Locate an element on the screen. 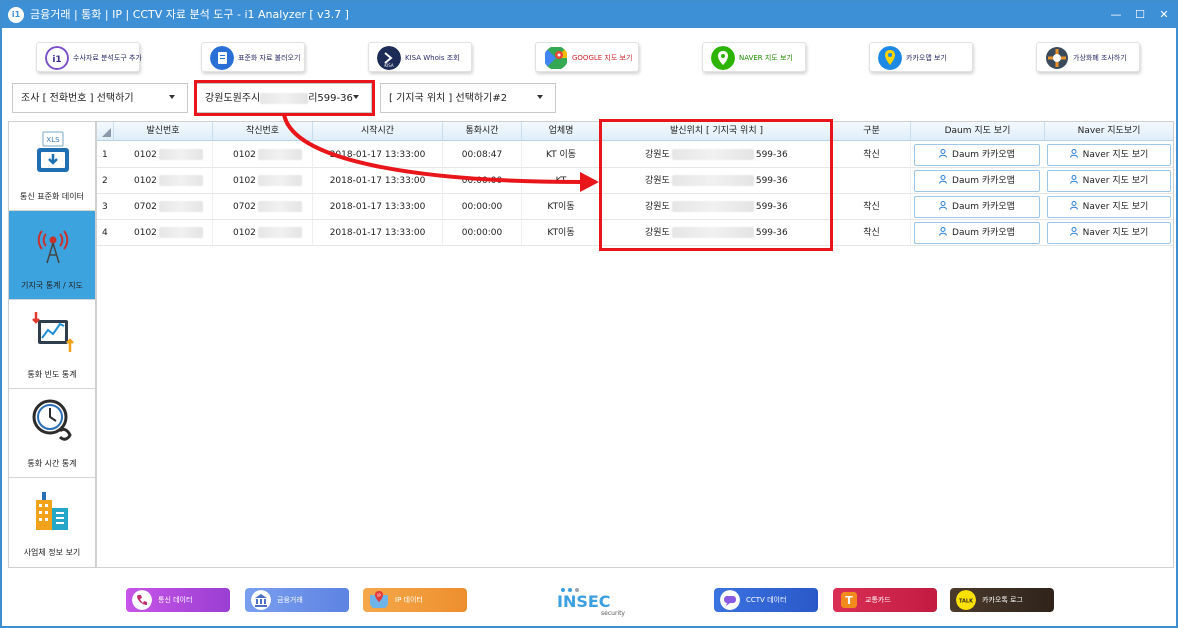 The image size is (1178, 628). svg-text: IP is located at coordinates (379, 595).